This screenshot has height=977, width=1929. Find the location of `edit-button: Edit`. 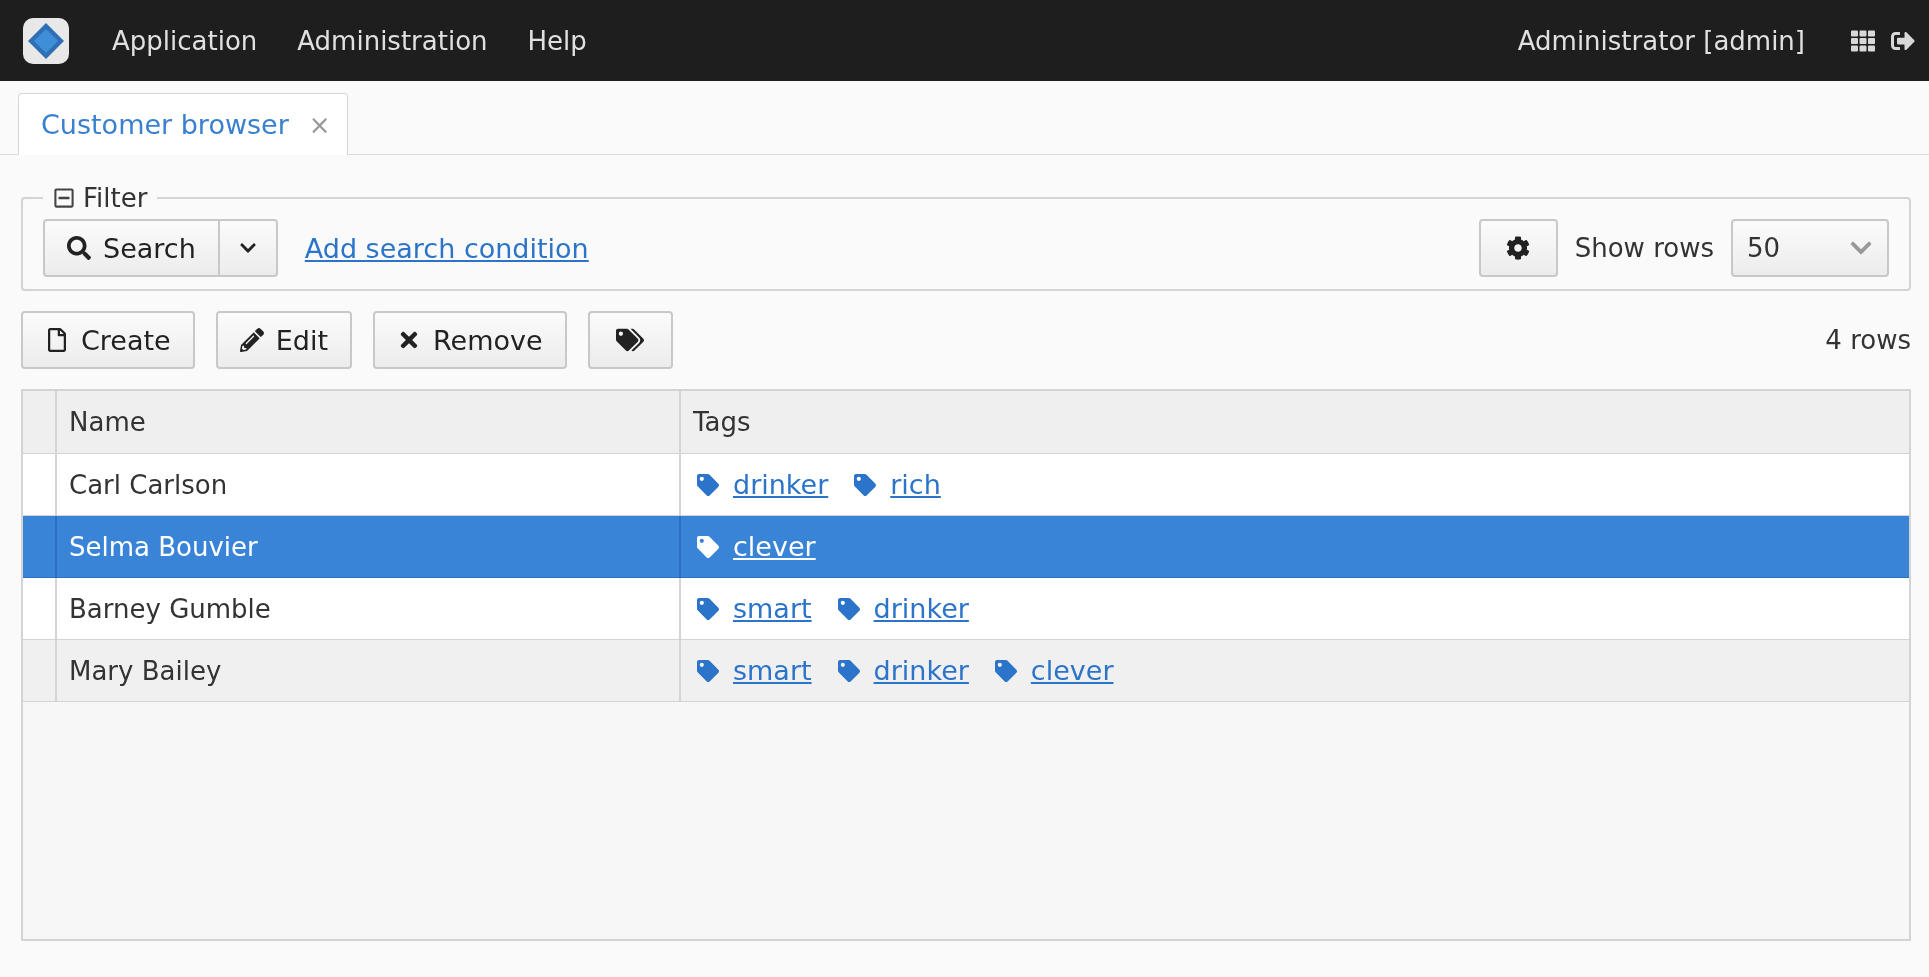

edit-button: Edit is located at coordinates (283, 340).